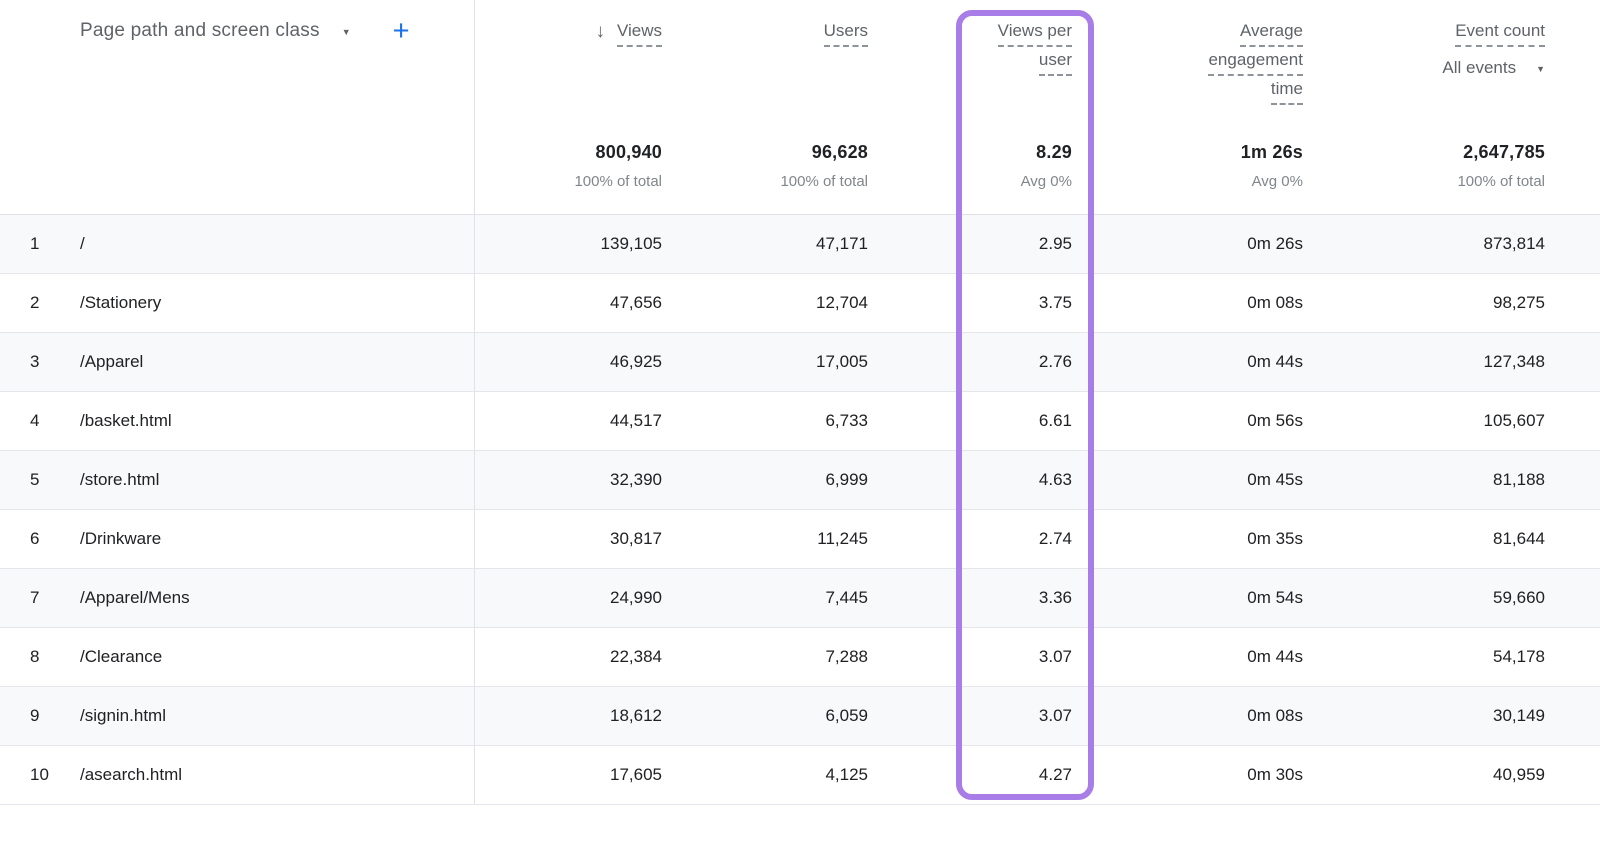  I want to click on sort-by-views: ↓ Views, so click(628, 34).